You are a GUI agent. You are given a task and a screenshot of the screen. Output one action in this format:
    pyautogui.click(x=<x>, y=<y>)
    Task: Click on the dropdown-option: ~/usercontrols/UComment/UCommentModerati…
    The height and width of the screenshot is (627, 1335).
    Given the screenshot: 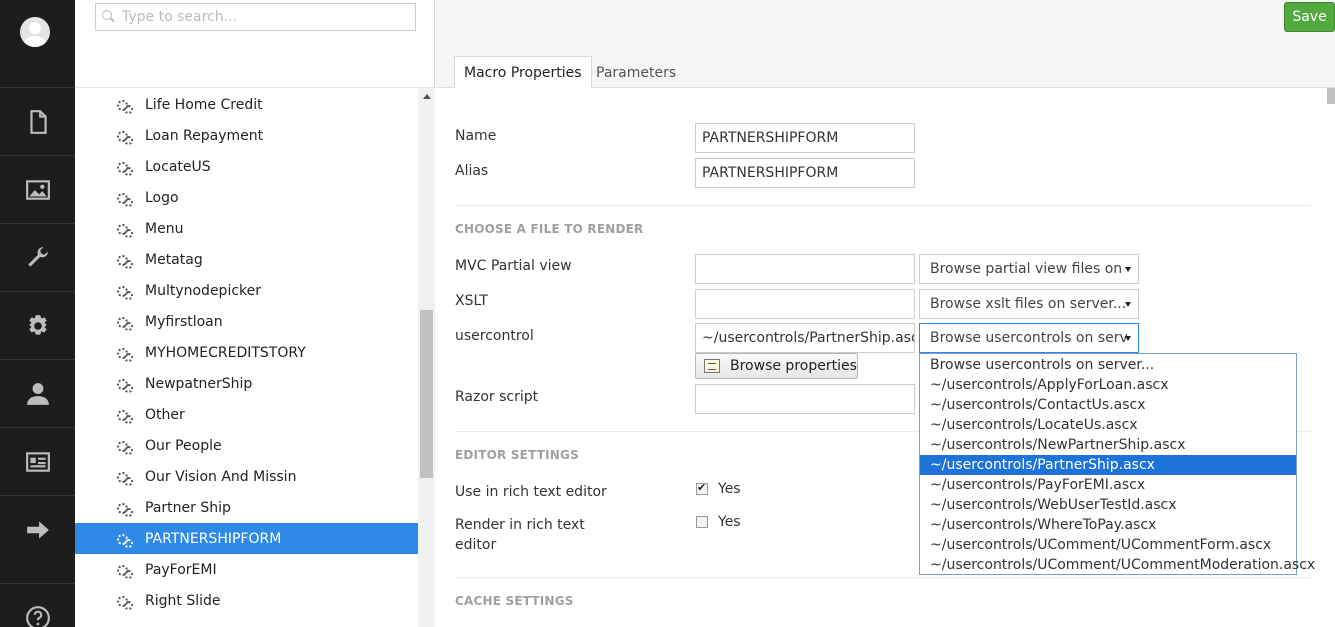 What is the action you would take?
    pyautogui.click(x=1117, y=565)
    